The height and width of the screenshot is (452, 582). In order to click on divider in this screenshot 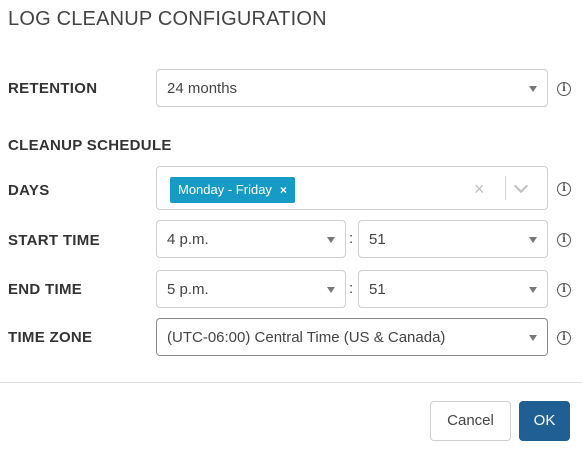, I will do `click(505, 188)`.